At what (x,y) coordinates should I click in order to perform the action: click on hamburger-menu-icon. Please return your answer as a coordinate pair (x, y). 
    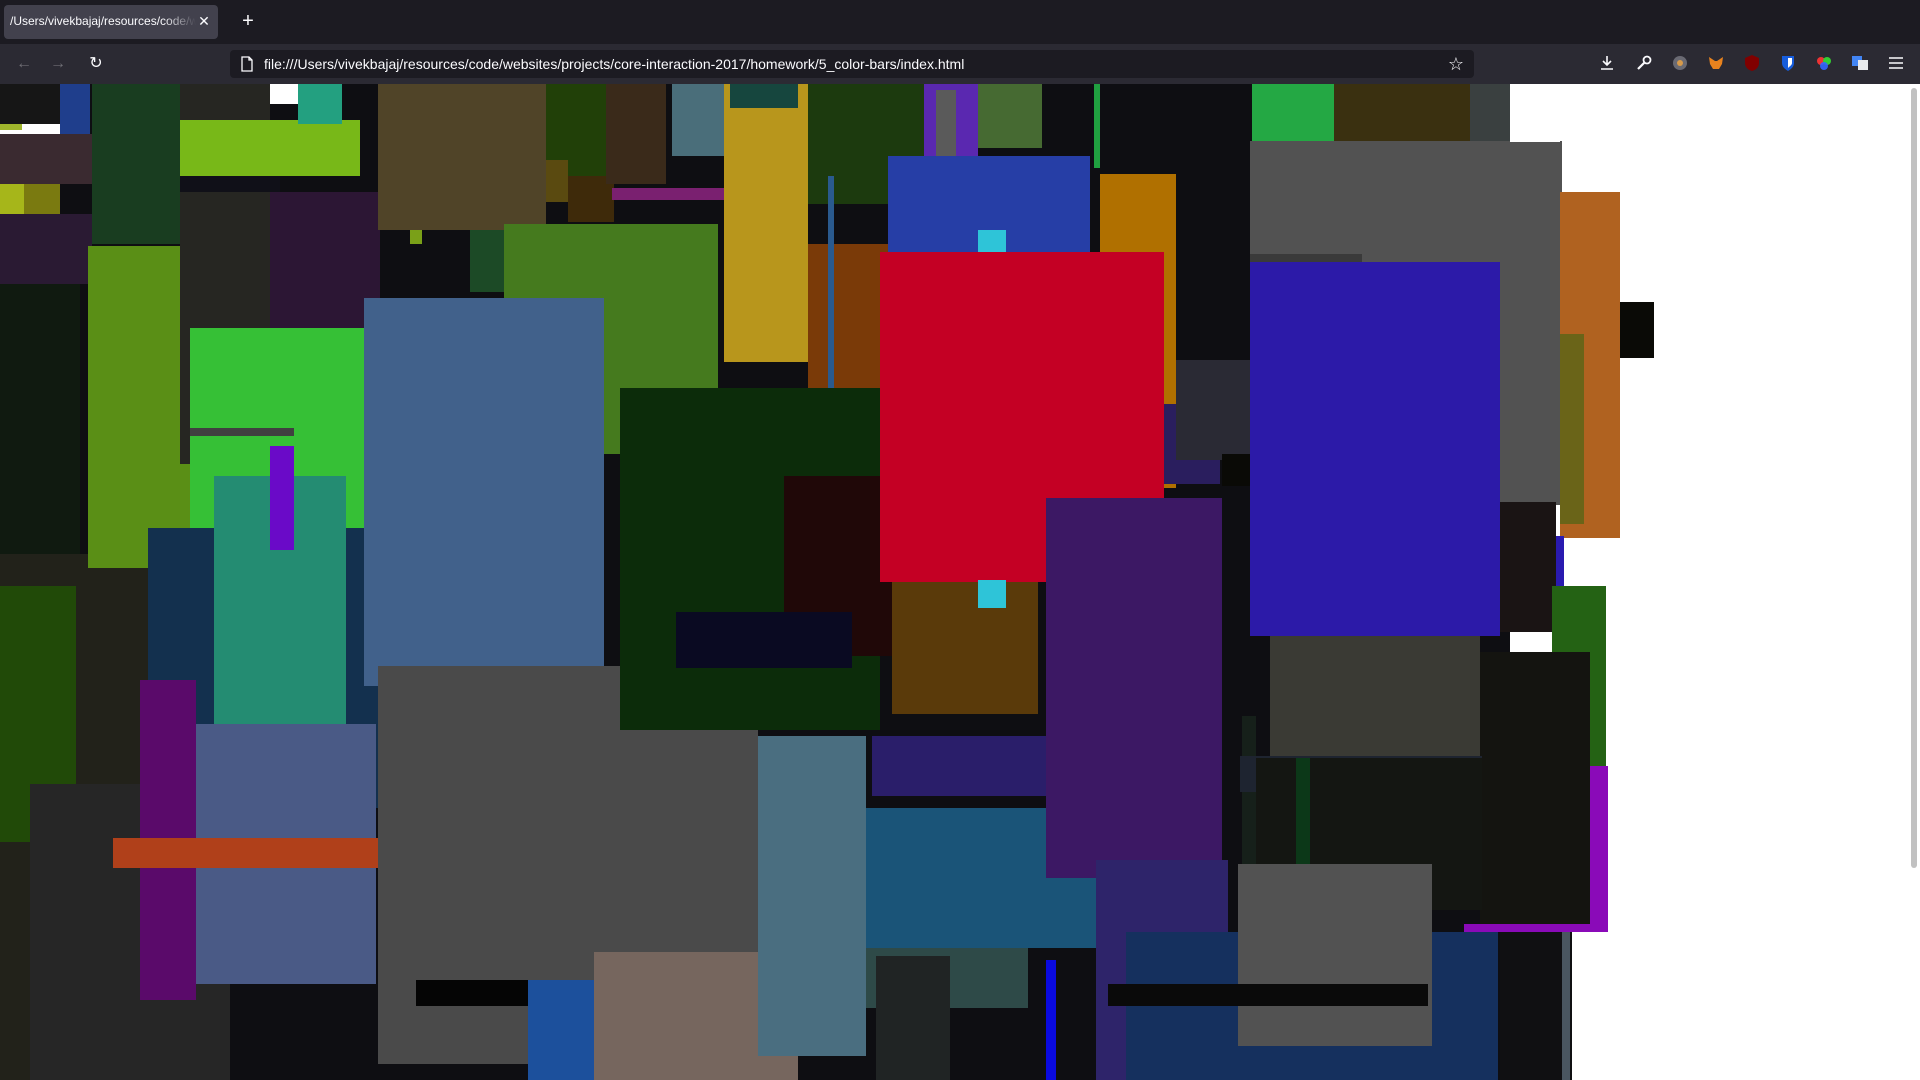
    Looking at the image, I should click on (1896, 64).